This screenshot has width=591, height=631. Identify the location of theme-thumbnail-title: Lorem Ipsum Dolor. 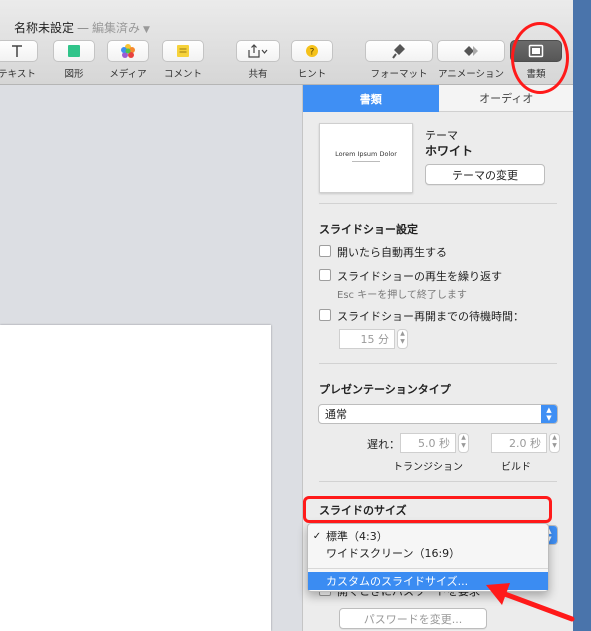
(366, 154).